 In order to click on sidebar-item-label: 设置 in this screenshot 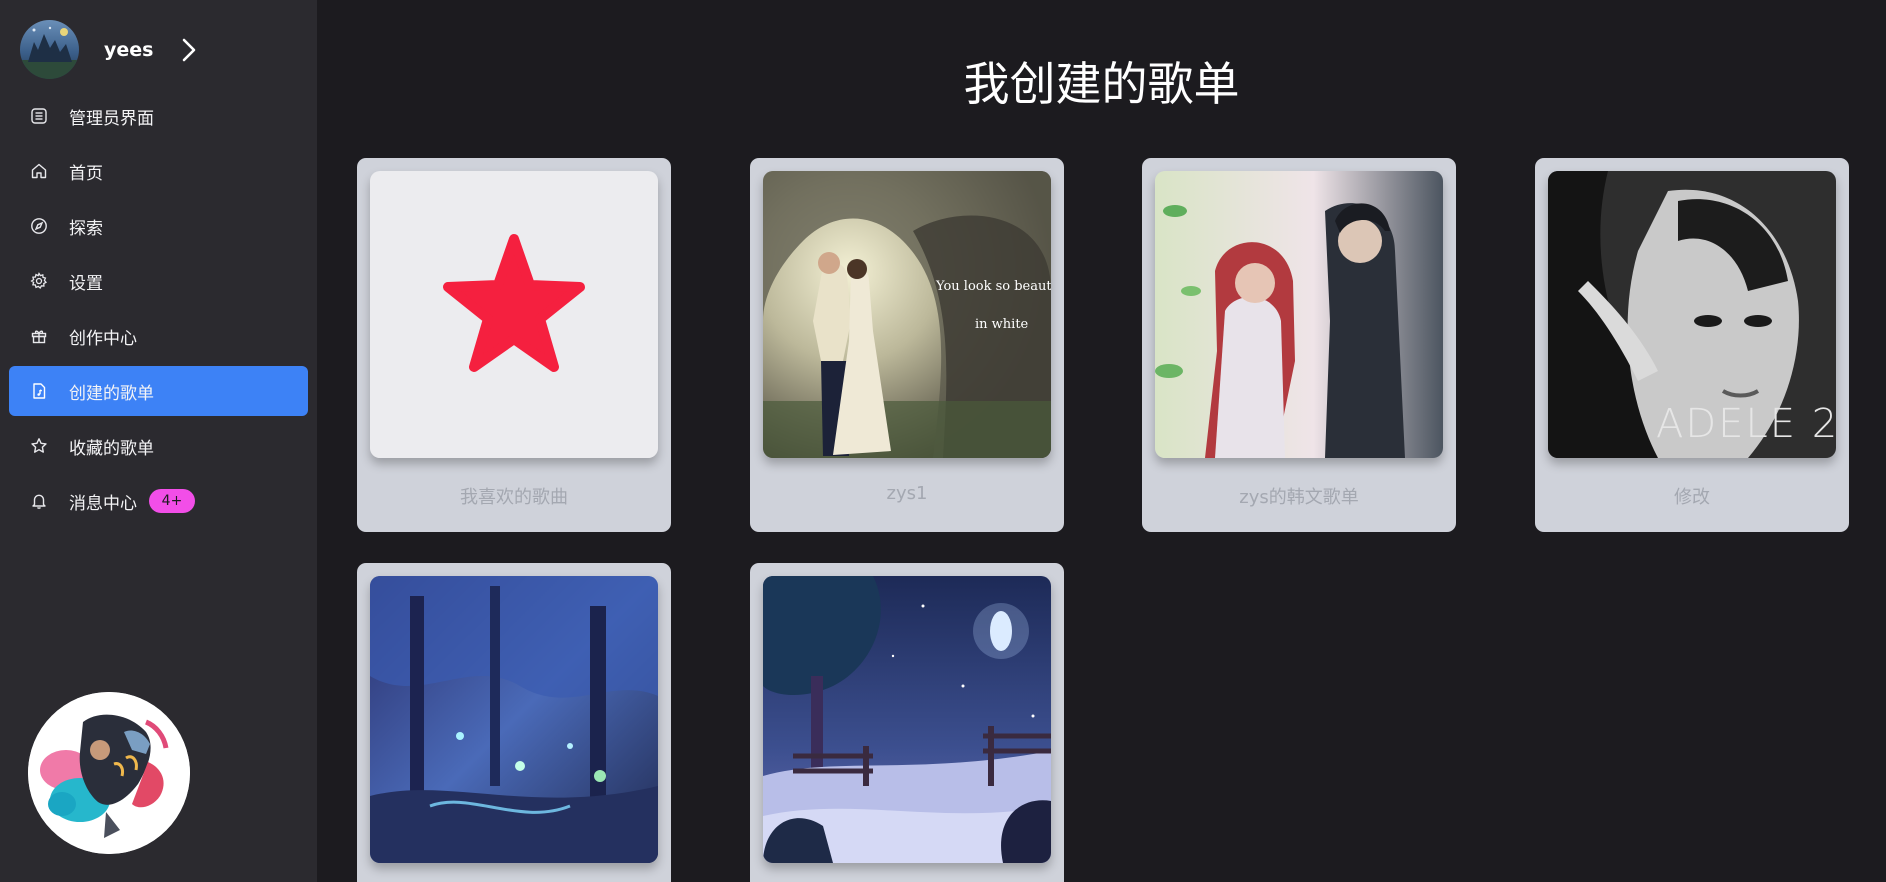, I will do `click(86, 283)`.